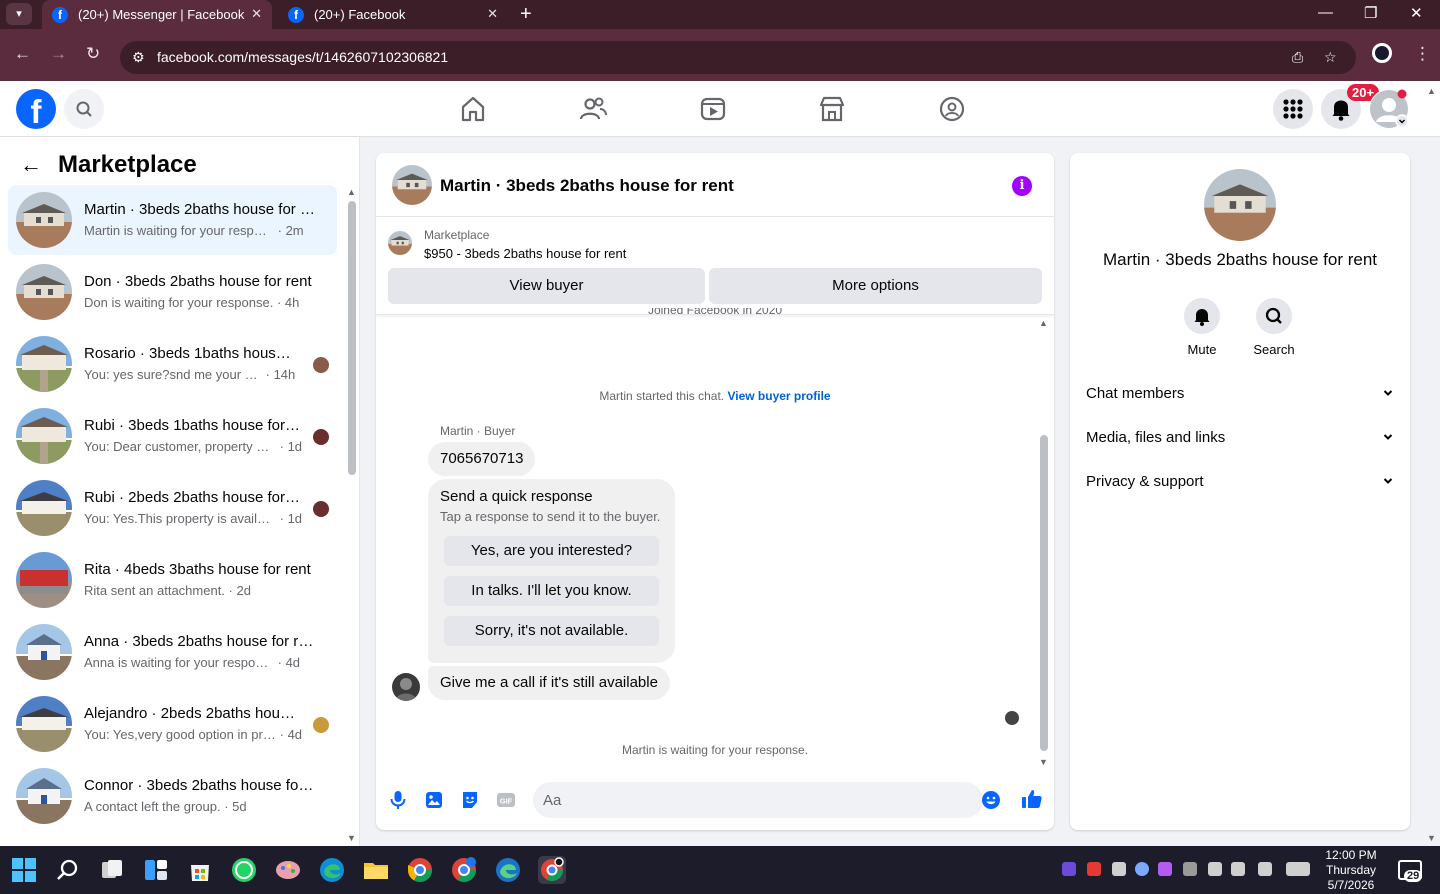 The height and width of the screenshot is (894, 1440). I want to click on conversation-name: Rubi · 3beds 1baths house for rent, so click(193, 425).